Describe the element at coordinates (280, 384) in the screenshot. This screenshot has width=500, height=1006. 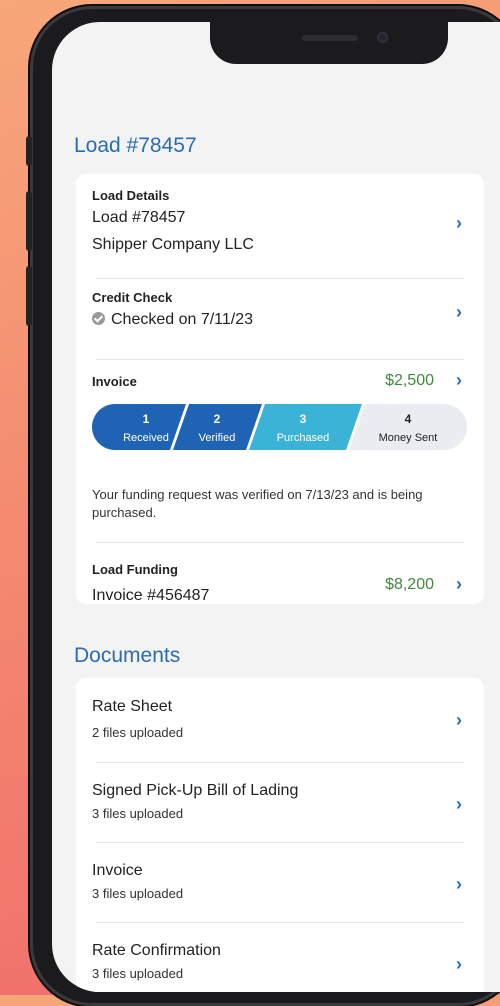
I see `invoice-row: Invoice $2,500 ›` at that location.